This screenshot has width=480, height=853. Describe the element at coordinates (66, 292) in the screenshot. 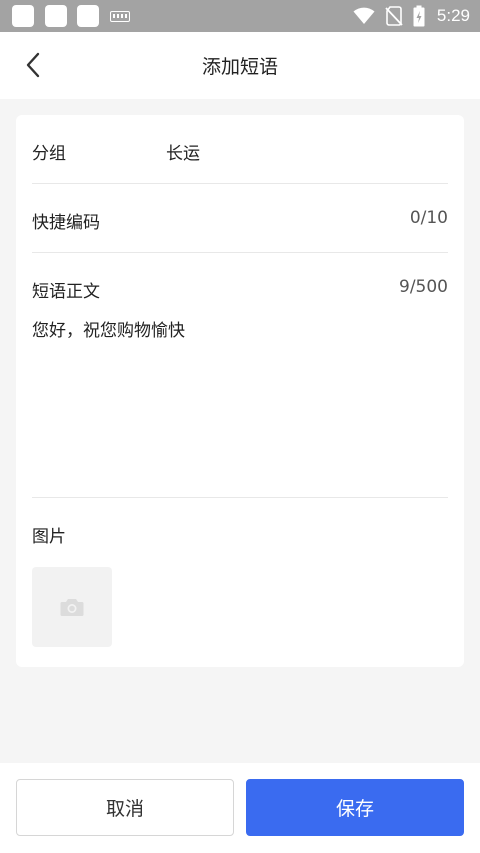

I see `phrase-label: 短语正文` at that location.